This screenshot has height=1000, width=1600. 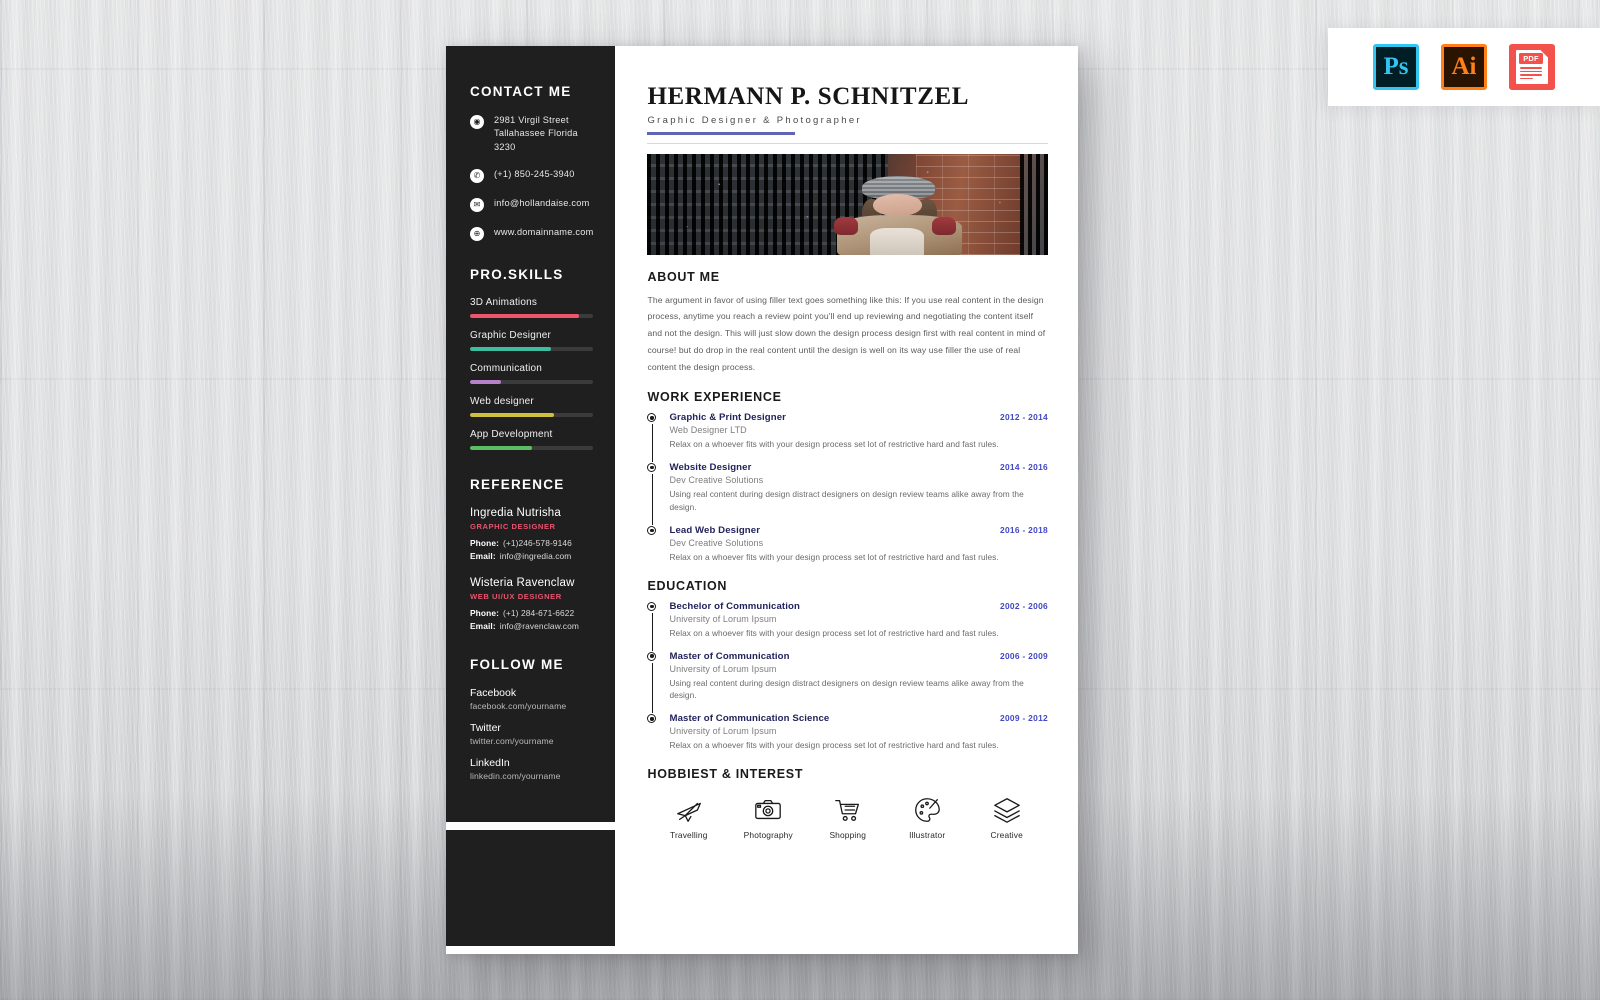 I want to click on hobby-label: Illustrator, so click(x=927, y=835).